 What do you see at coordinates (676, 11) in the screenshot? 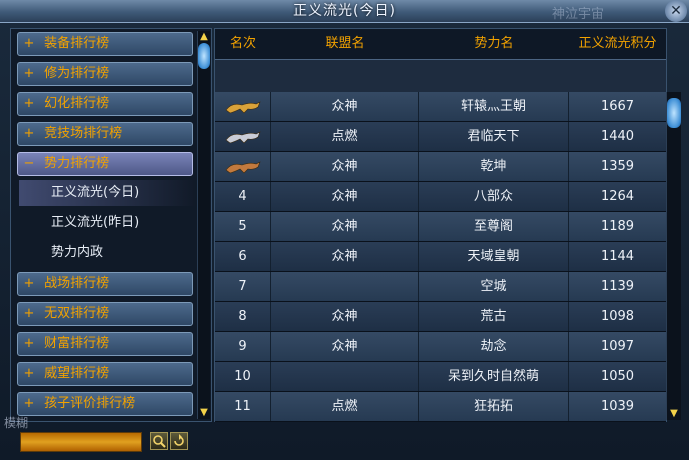
I see `close-icon: ✕` at bounding box center [676, 11].